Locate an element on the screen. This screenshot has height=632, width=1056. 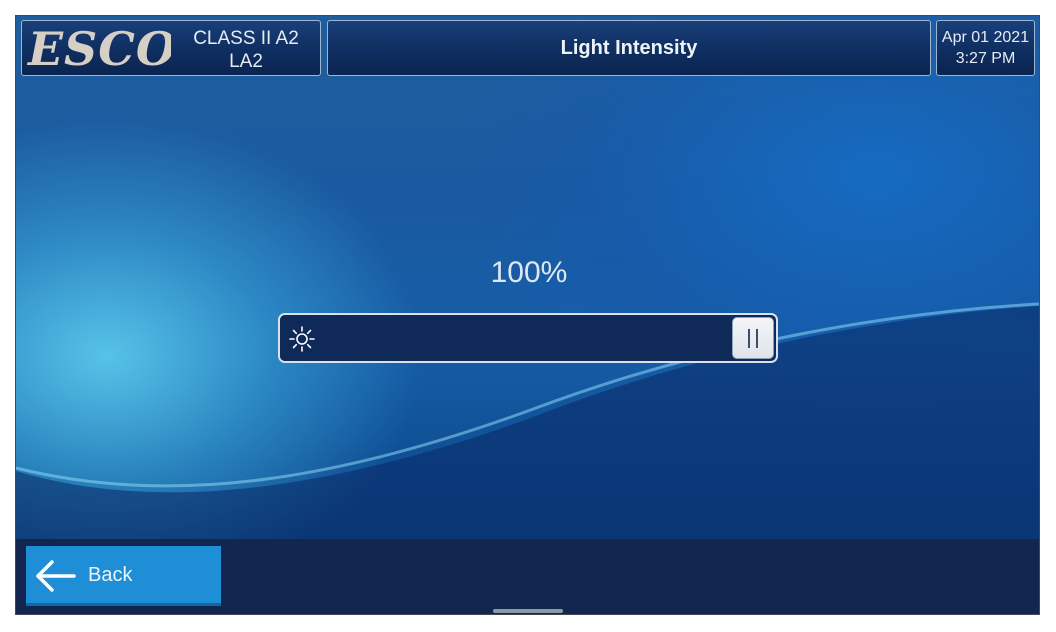
page-title: Light Intensity is located at coordinates (629, 47).